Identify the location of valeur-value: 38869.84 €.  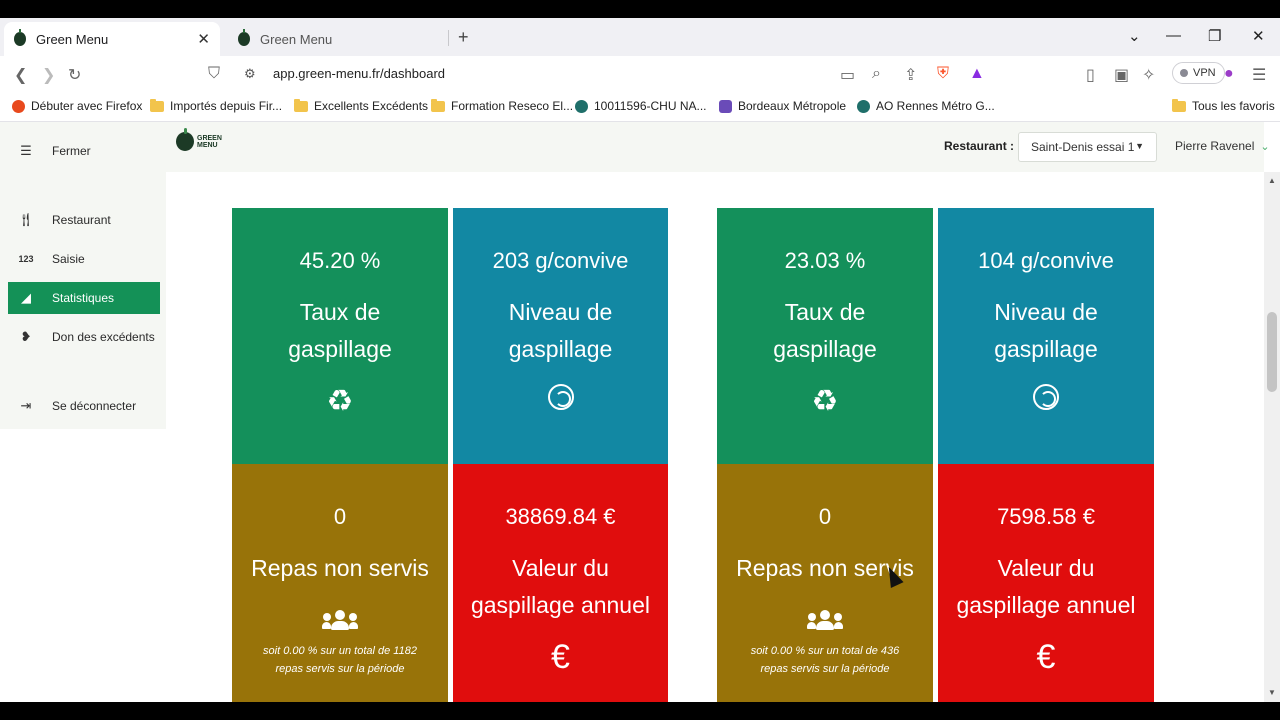
(560, 516).